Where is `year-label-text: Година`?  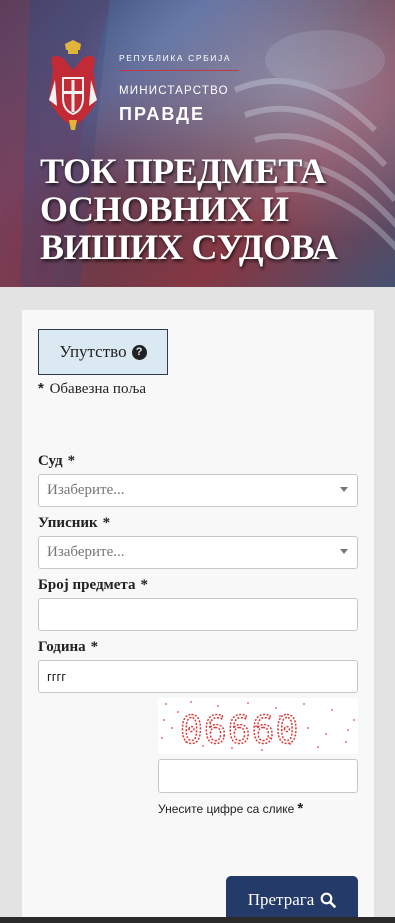 year-label-text: Година is located at coordinates (62, 647).